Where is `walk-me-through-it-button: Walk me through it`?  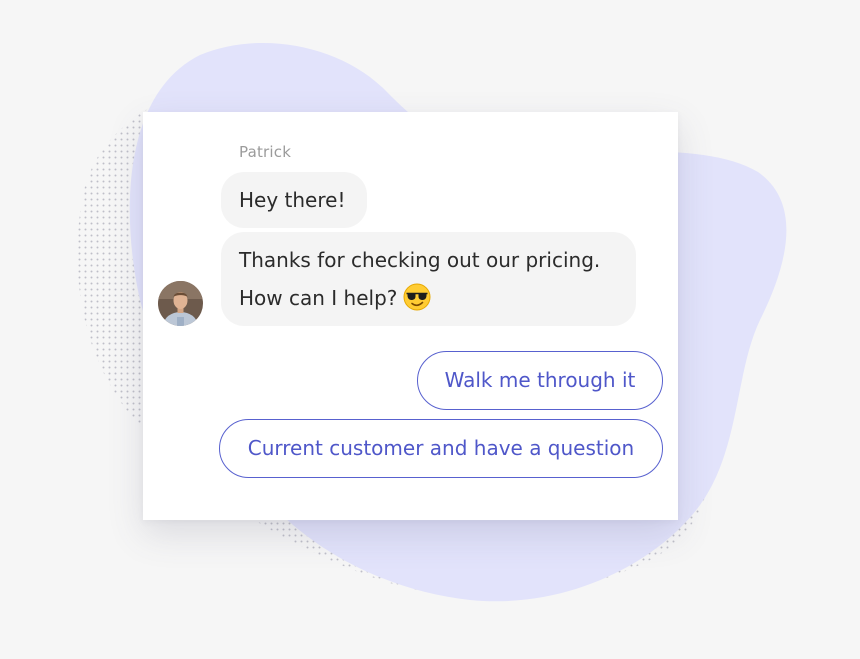
walk-me-through-it-button: Walk me through it is located at coordinates (540, 380).